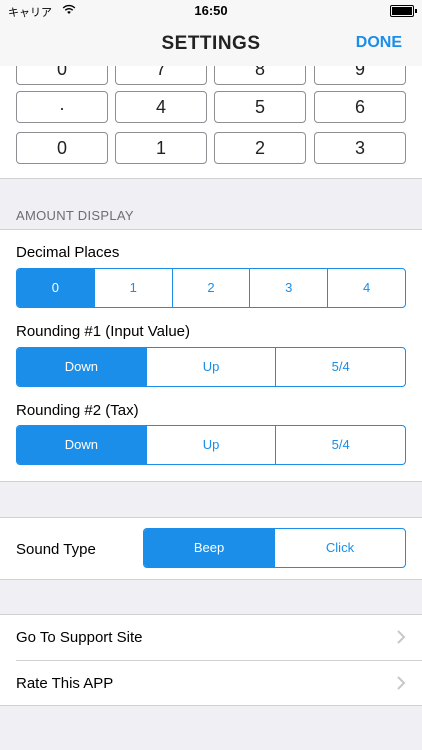  Describe the element at coordinates (68, 252) in the screenshot. I see `decimal-places-label: Decimal Places` at that location.